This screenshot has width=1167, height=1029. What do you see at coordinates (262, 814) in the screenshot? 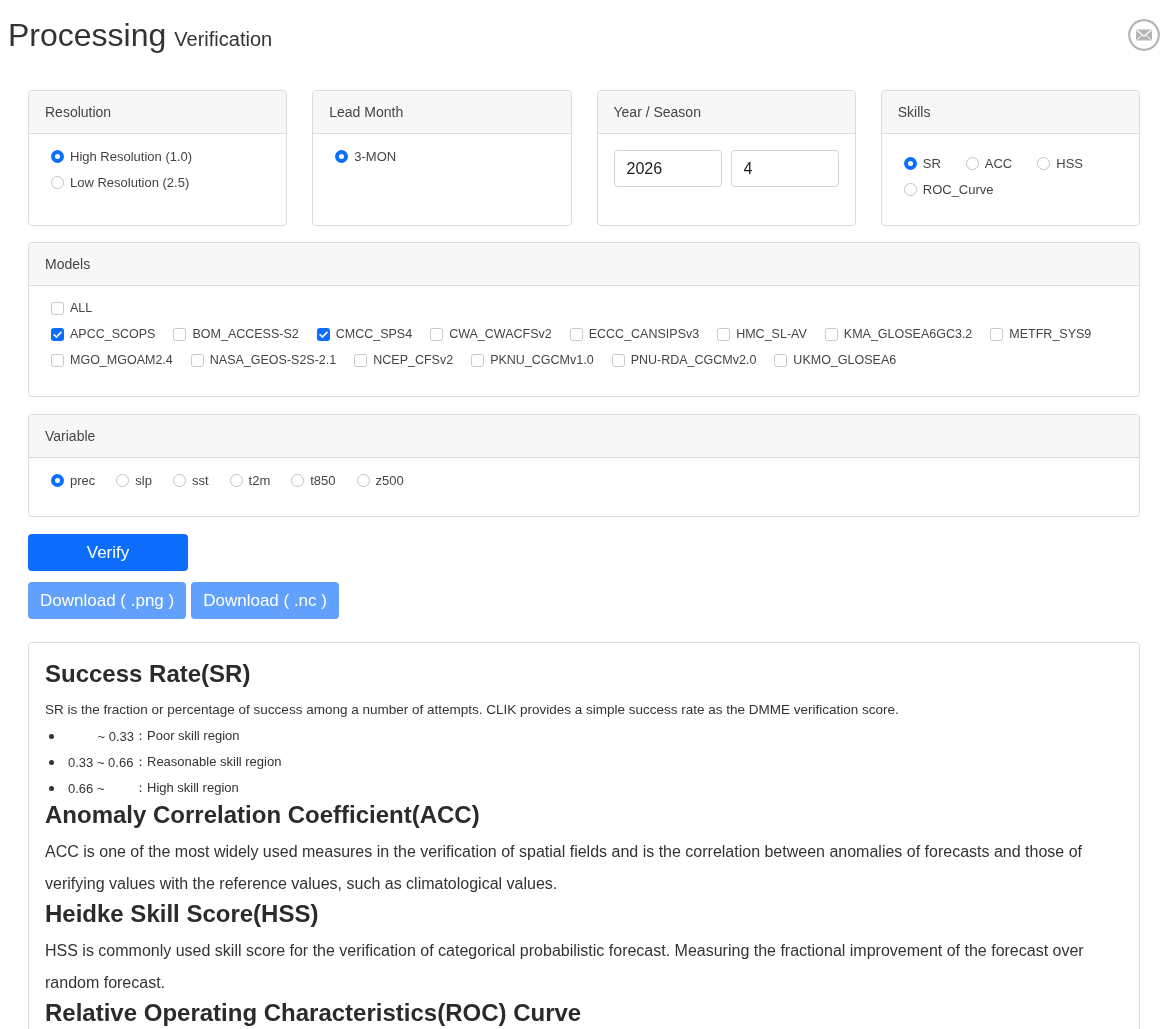
I see `section-heading: Anomaly Correlation Coefficient(ACC)` at bounding box center [262, 814].